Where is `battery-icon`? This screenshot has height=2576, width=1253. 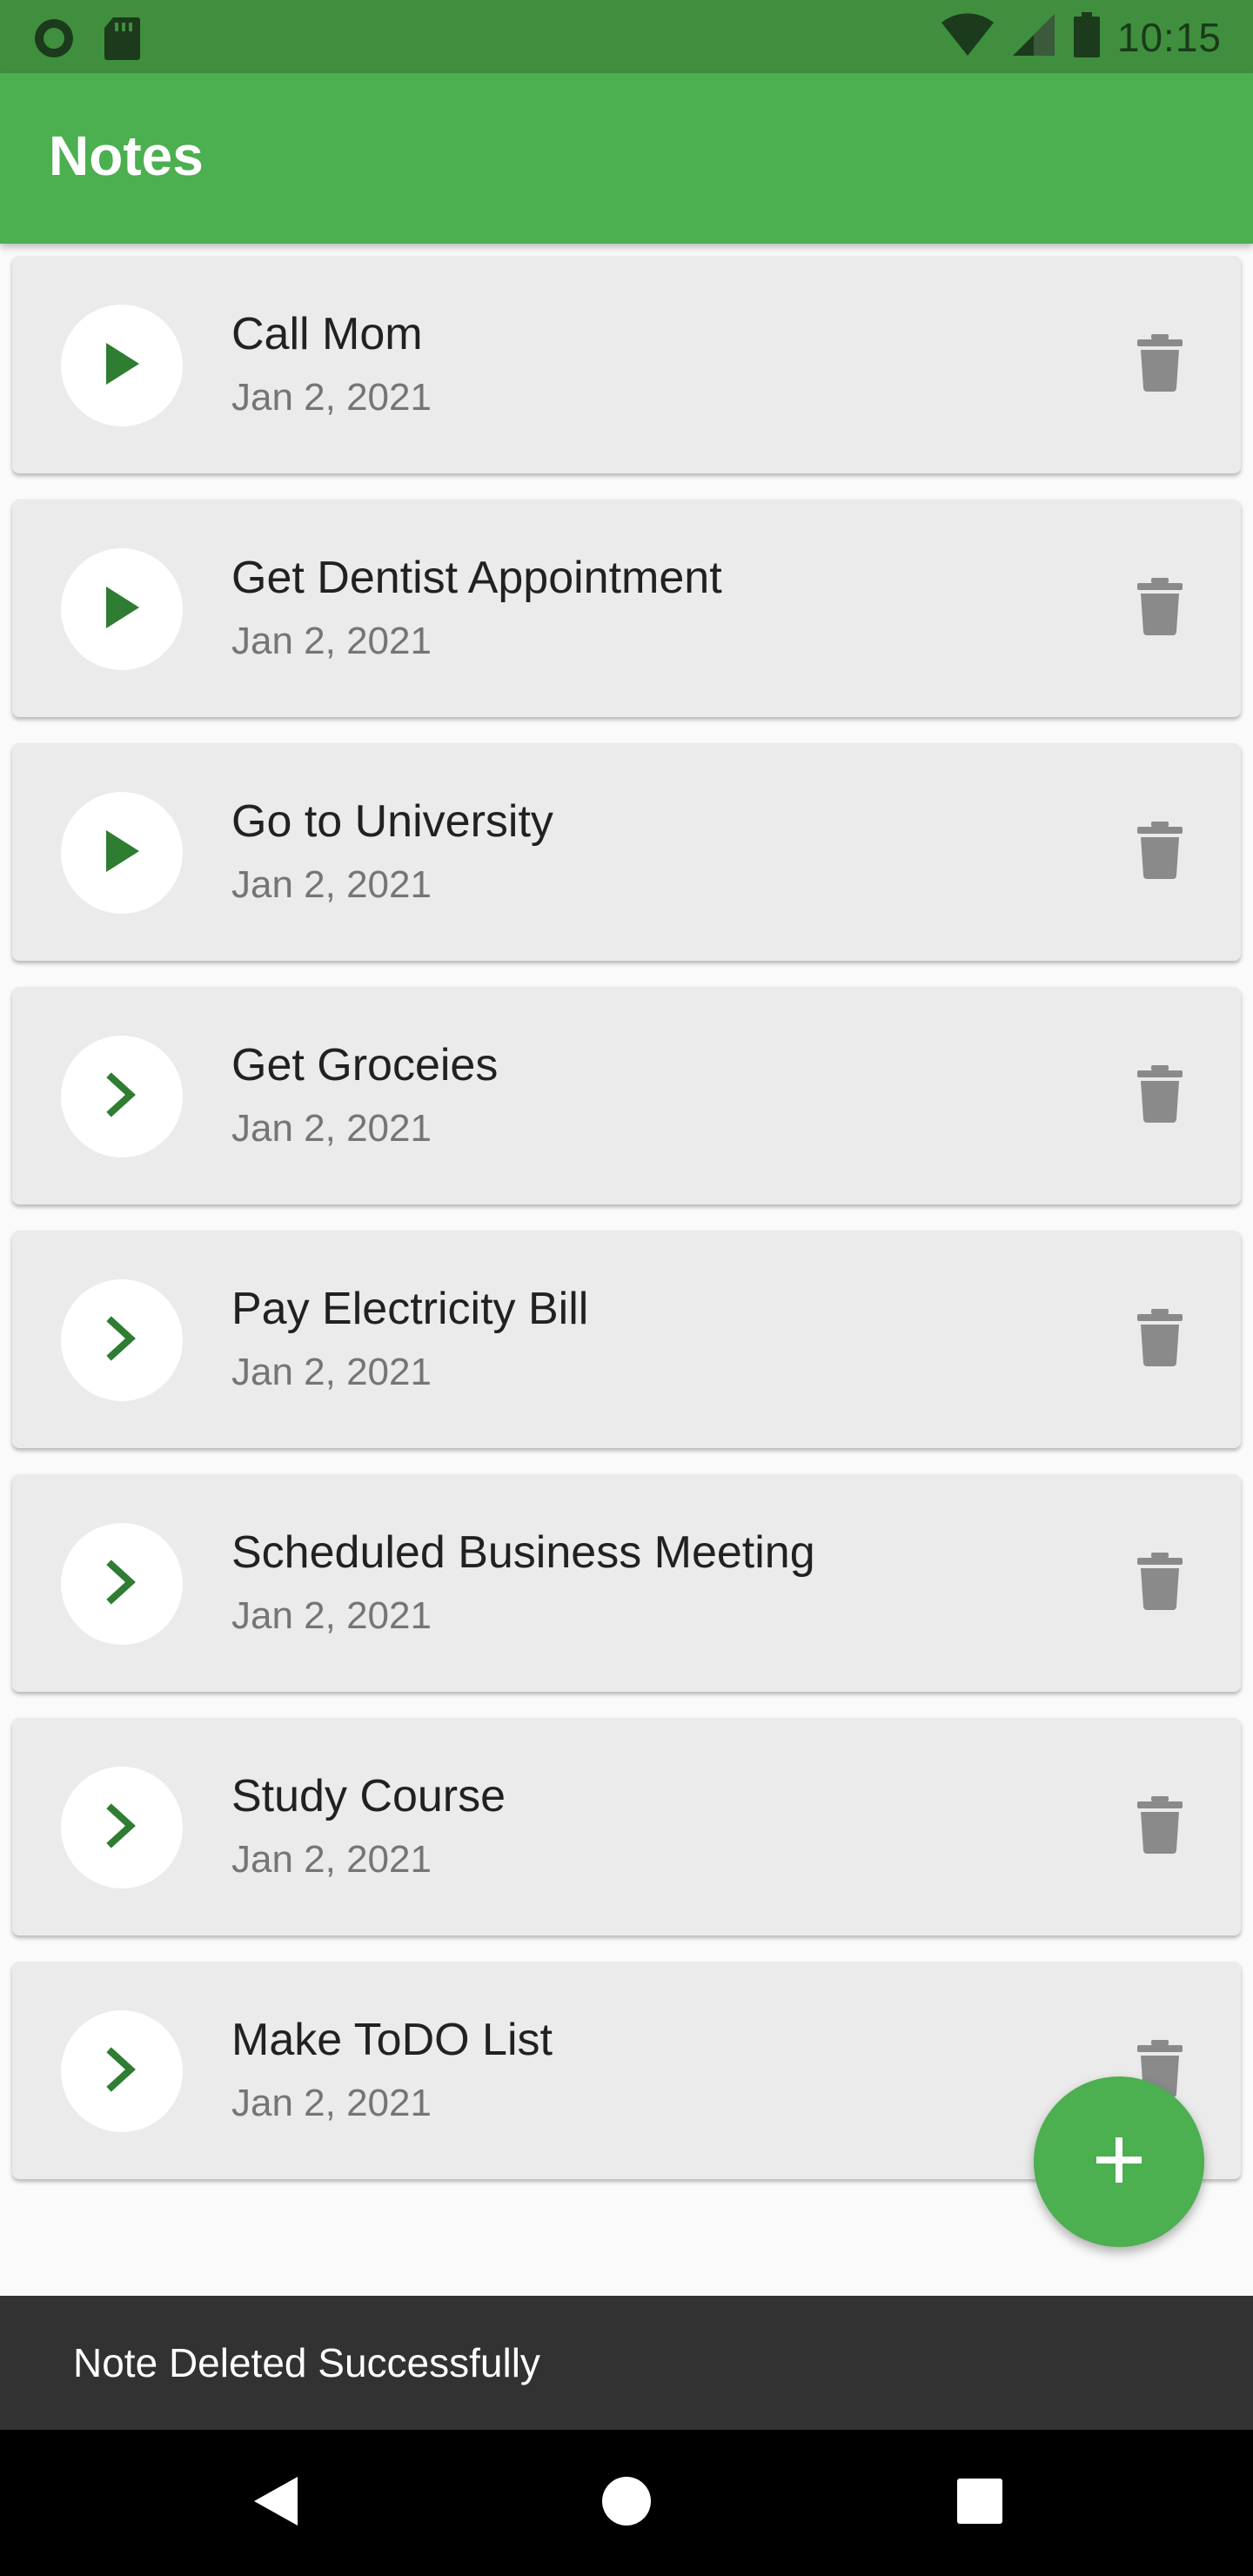
battery-icon is located at coordinates (1087, 37).